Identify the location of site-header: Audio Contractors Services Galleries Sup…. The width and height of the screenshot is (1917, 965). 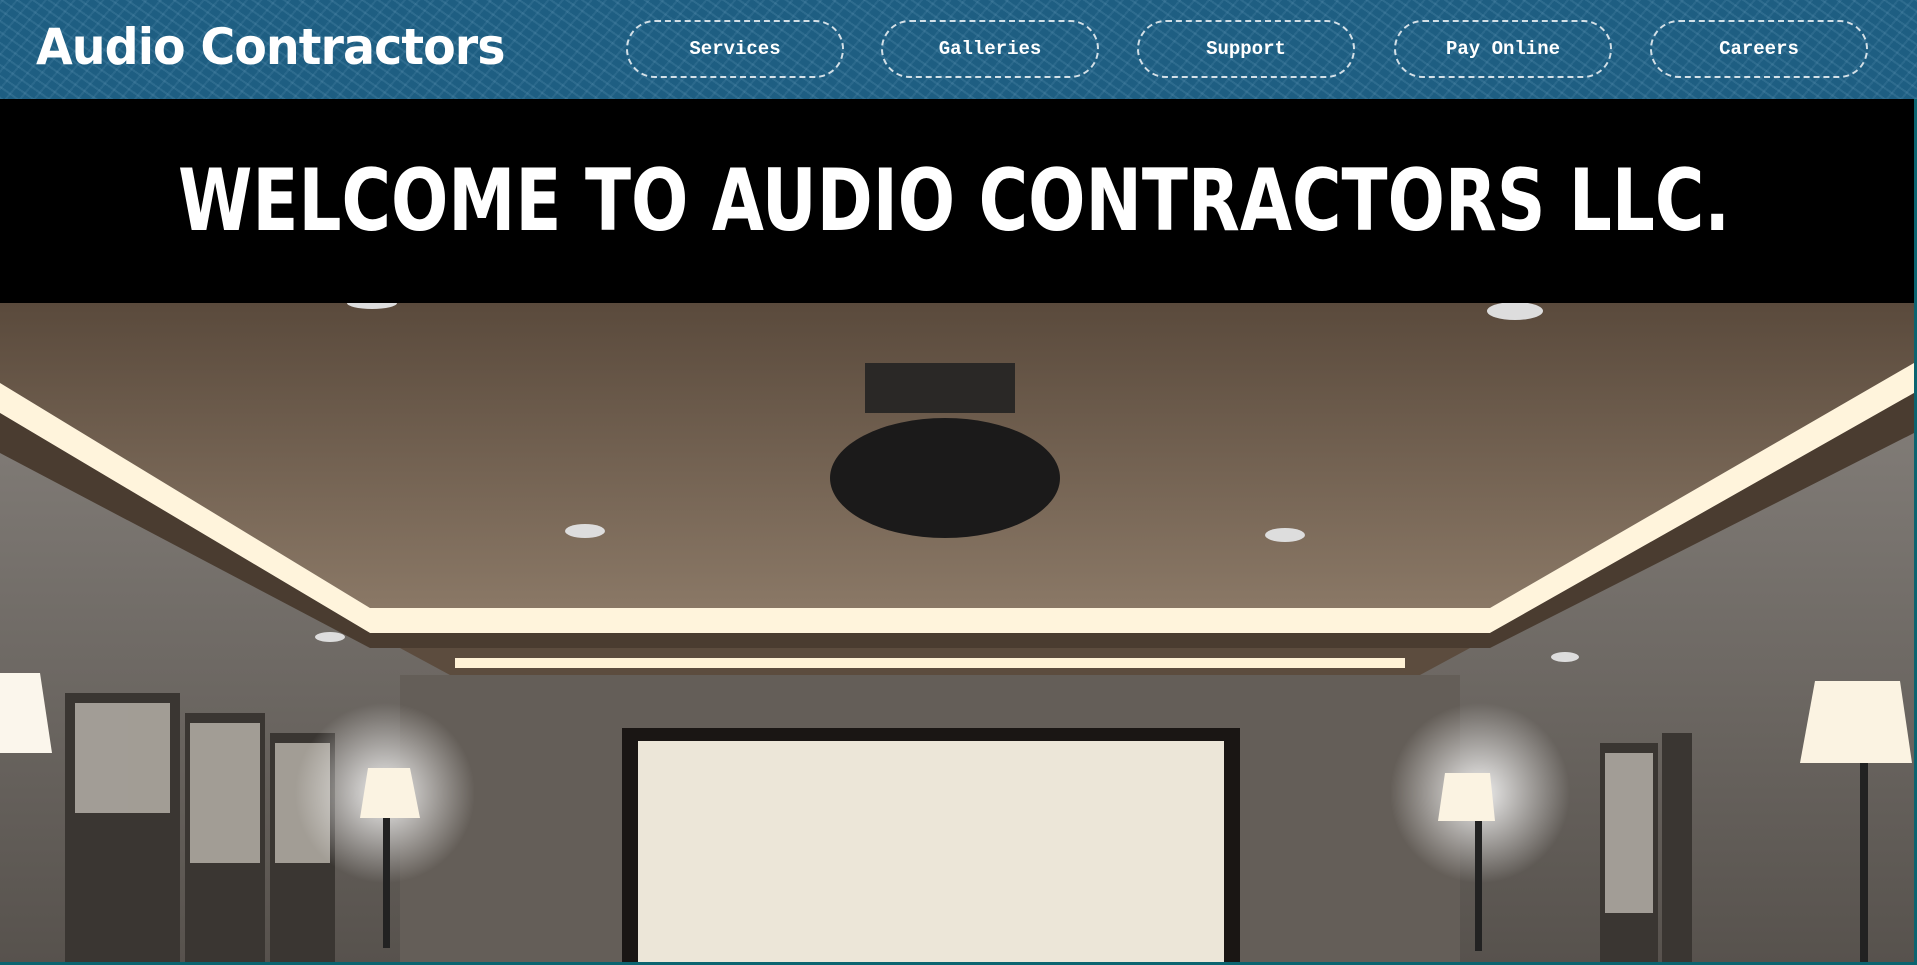
(958, 49).